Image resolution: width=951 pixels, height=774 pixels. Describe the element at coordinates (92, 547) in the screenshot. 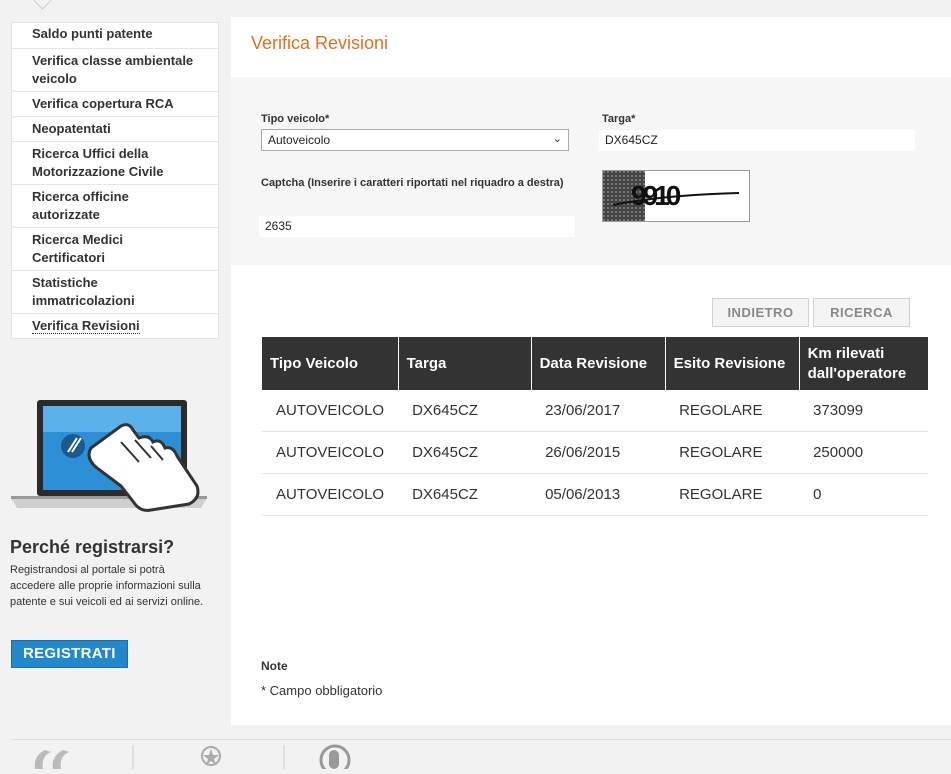

I see `why-register-title: Perché registrarsi?` at that location.